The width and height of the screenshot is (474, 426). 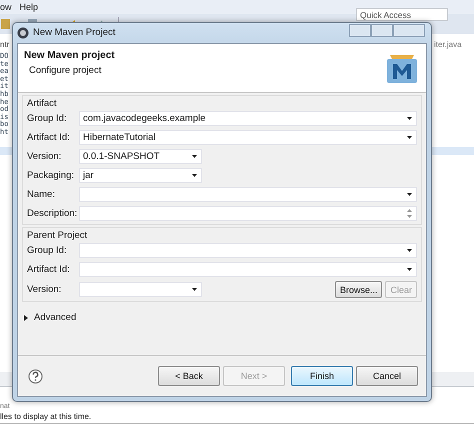 I want to click on field-label: Name:, so click(x=41, y=194).